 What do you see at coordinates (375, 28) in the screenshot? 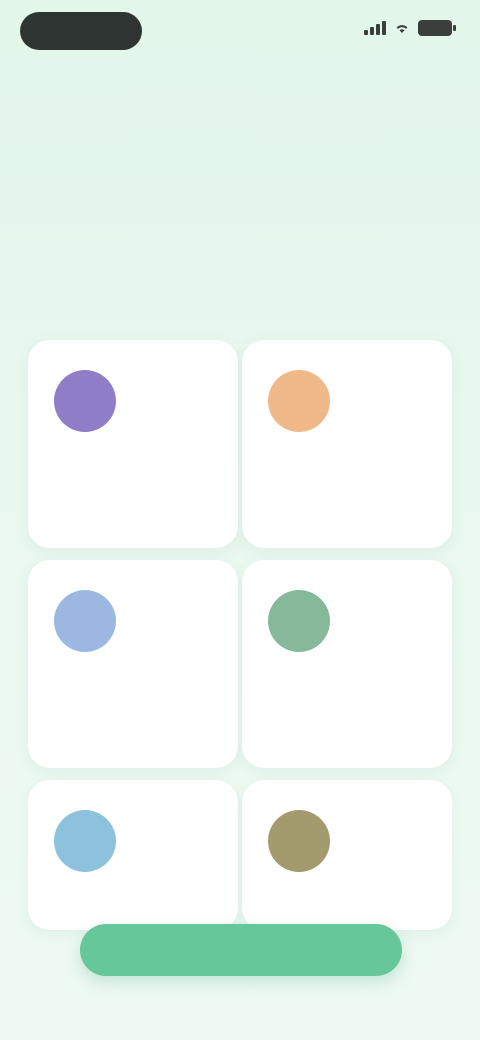
I see `signal-icon` at bounding box center [375, 28].